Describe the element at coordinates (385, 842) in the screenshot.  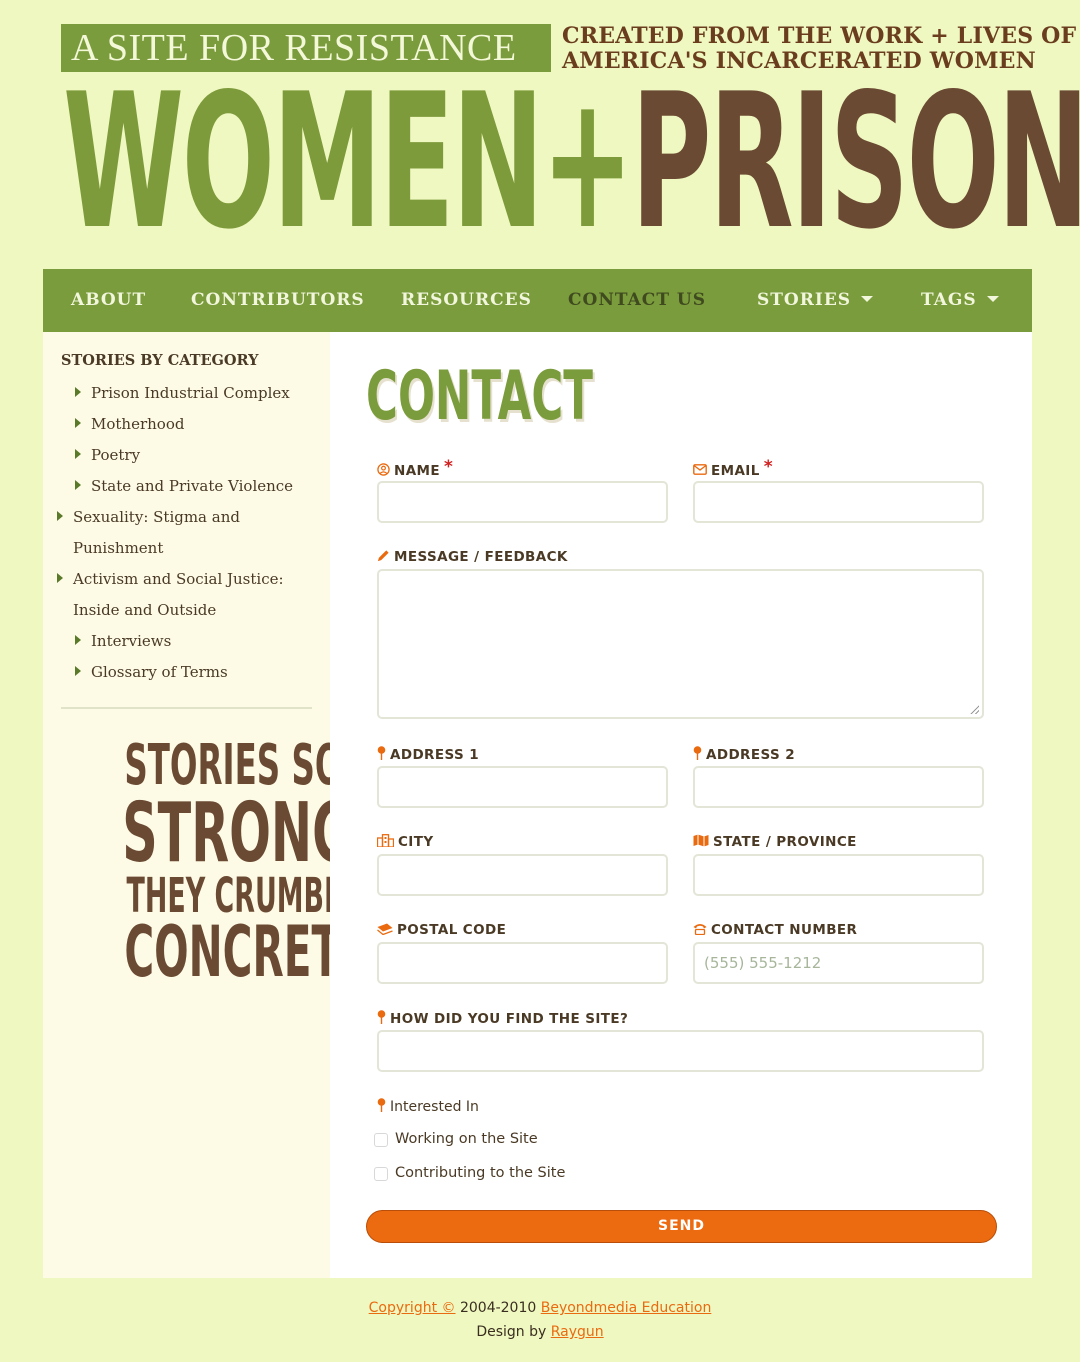
I see `city-icon` at that location.